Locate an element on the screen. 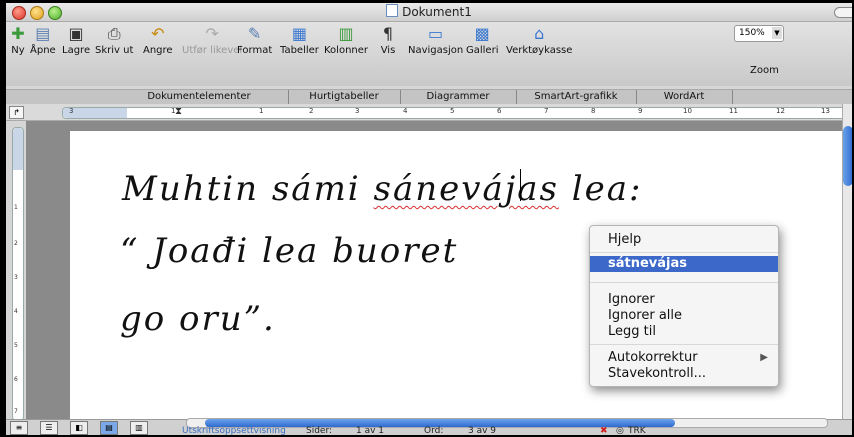 Image resolution: width=854 pixels, height=437 pixels. redo-icon: ↷ is located at coordinates (212, 33).